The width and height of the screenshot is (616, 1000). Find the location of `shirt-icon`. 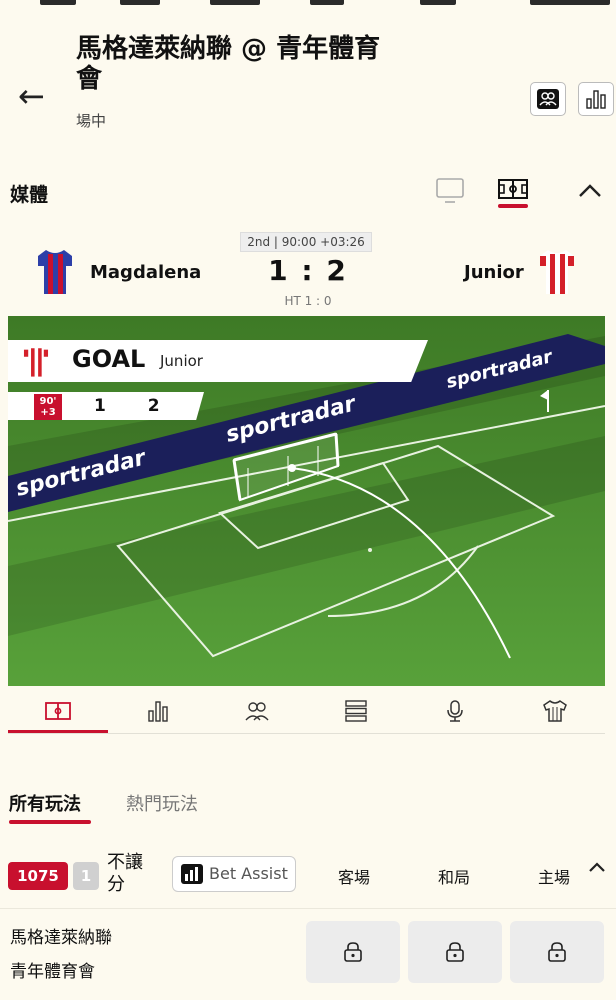

shirt-icon is located at coordinates (555, 711).